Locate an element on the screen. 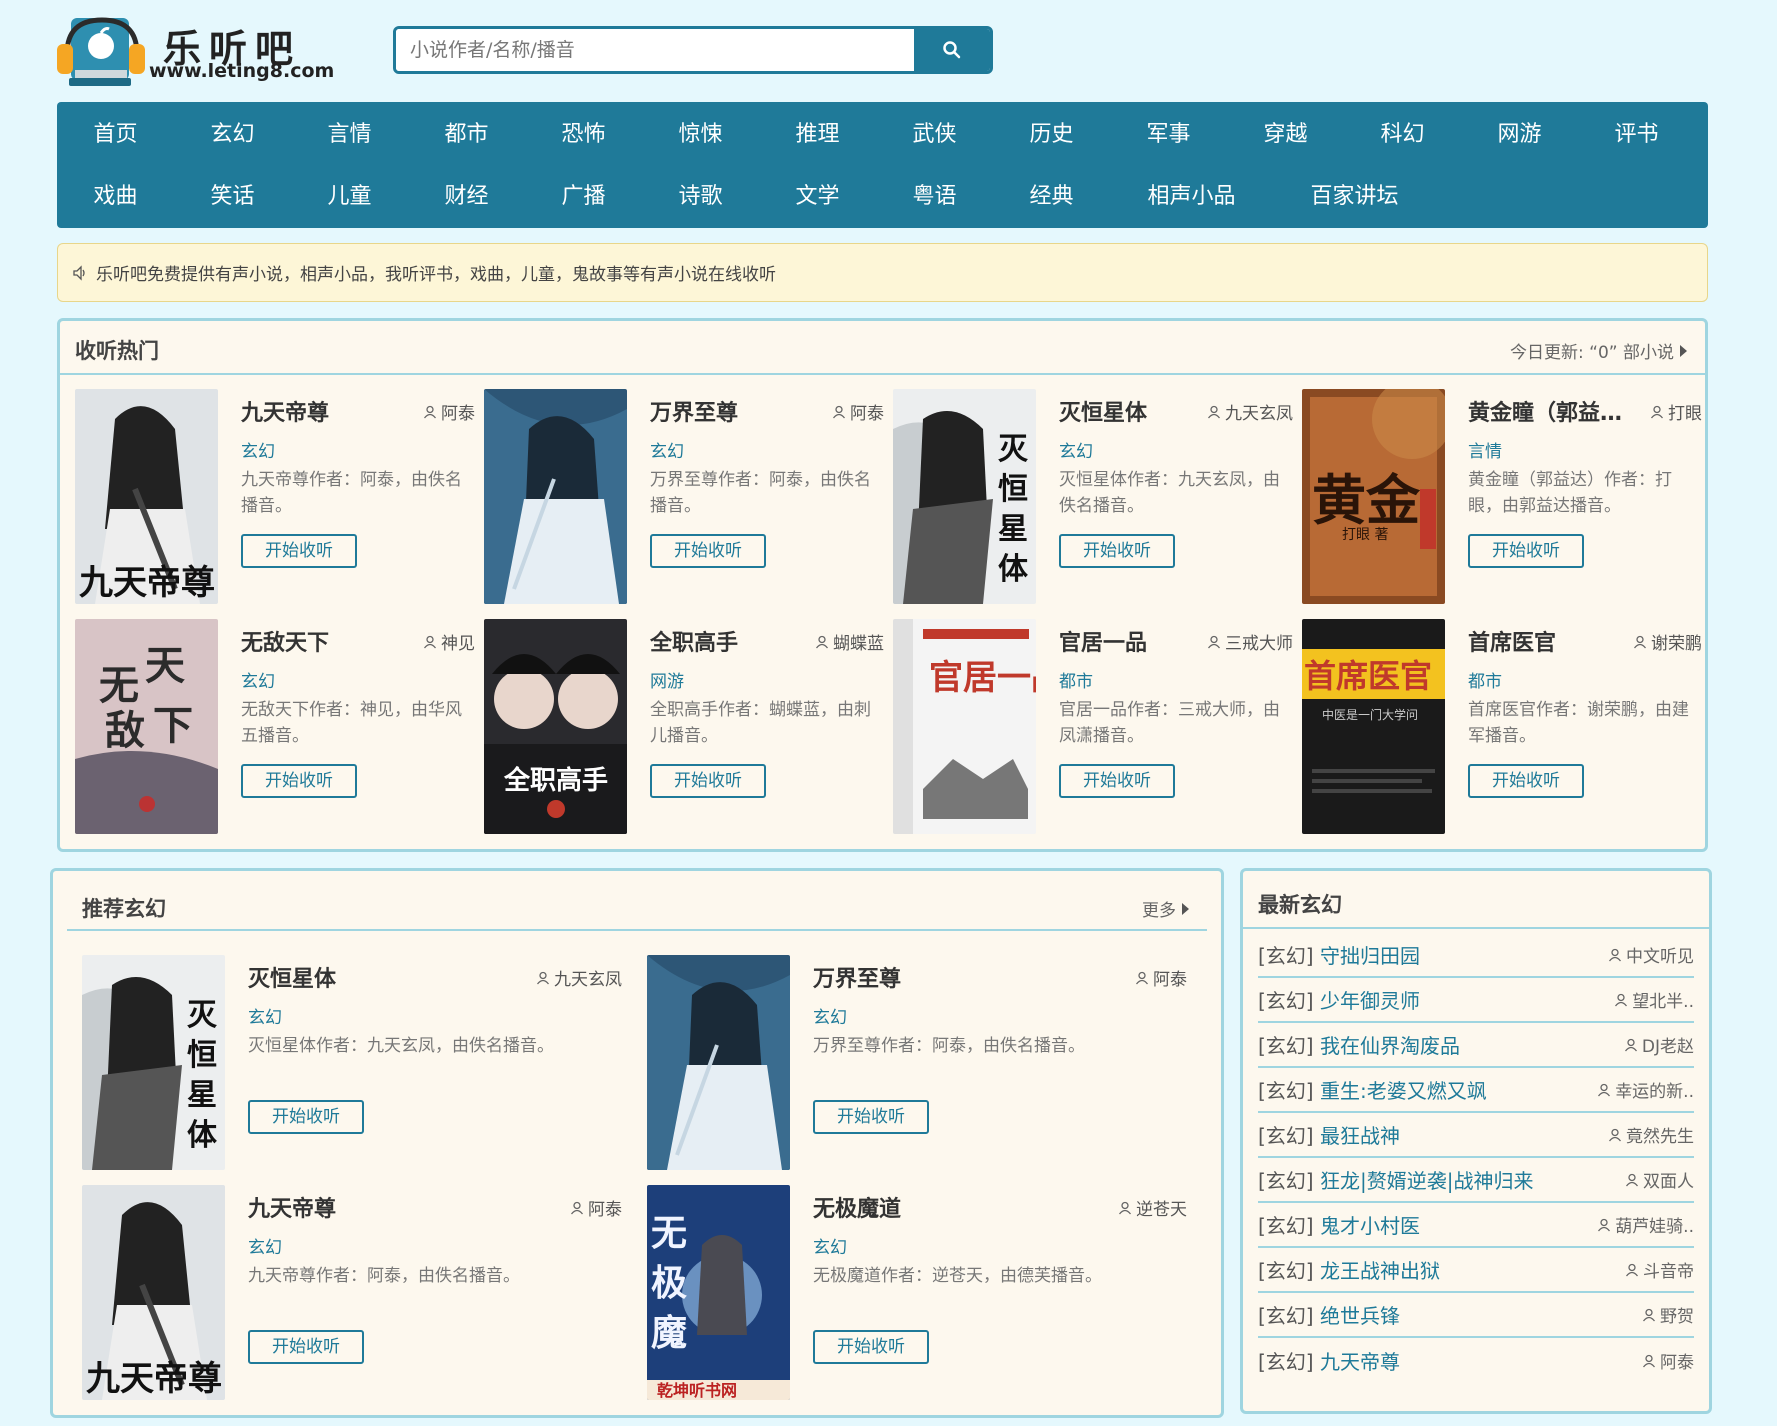 The height and width of the screenshot is (1426, 1777). nav-item: 都市 is located at coordinates (466, 135).